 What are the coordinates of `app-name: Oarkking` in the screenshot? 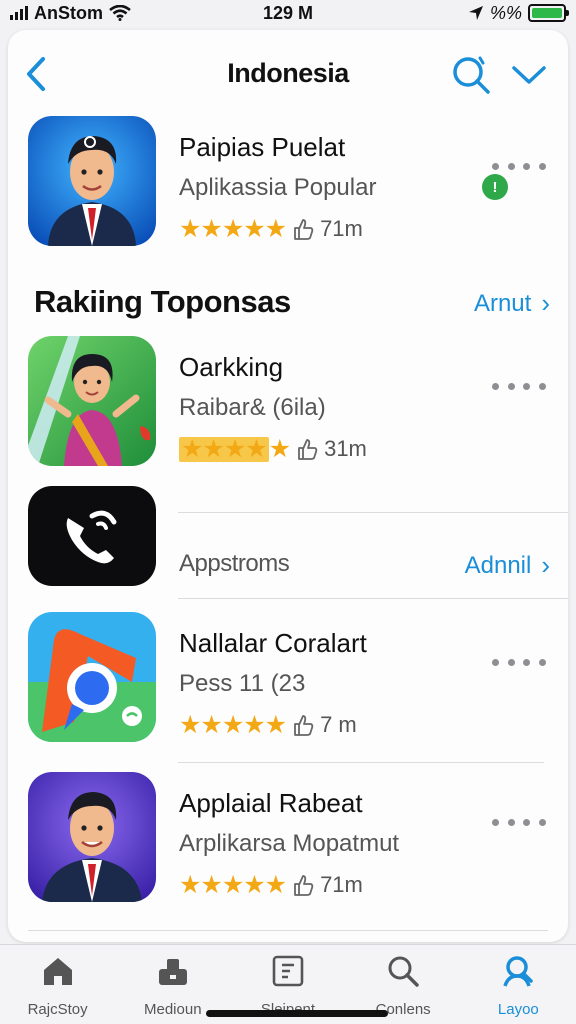 It's located at (231, 367).